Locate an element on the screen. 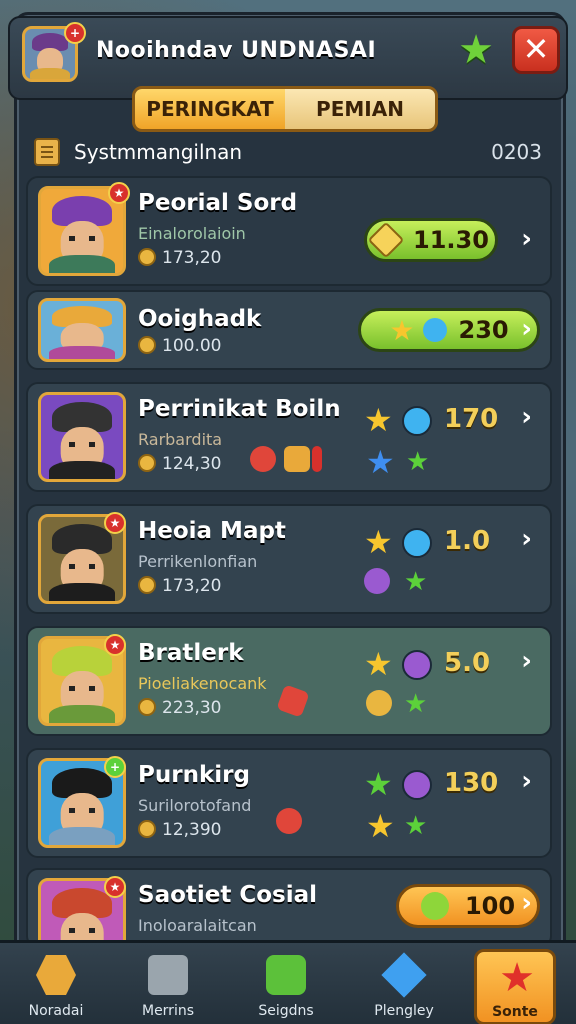  player-stat: 124,30 is located at coordinates (179, 464).